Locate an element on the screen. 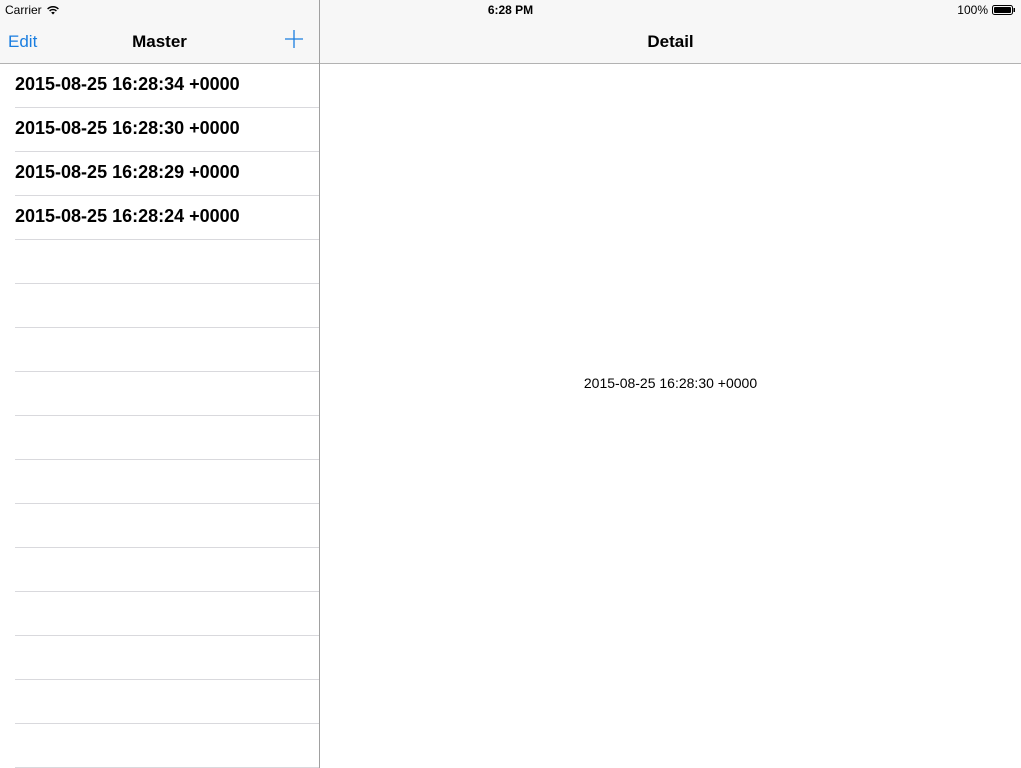  table-row: 2015-08-25 16:28:24 +0000 is located at coordinates (167, 218).